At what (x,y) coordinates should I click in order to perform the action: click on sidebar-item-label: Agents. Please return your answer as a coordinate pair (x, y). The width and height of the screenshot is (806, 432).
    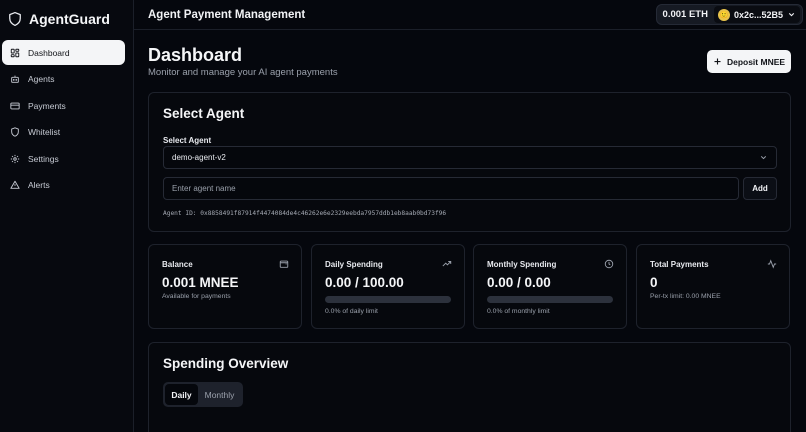
    Looking at the image, I should click on (41, 79).